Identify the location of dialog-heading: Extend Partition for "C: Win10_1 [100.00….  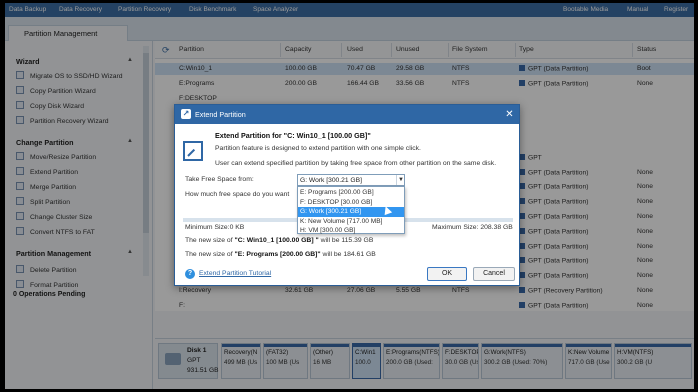
(293, 135).